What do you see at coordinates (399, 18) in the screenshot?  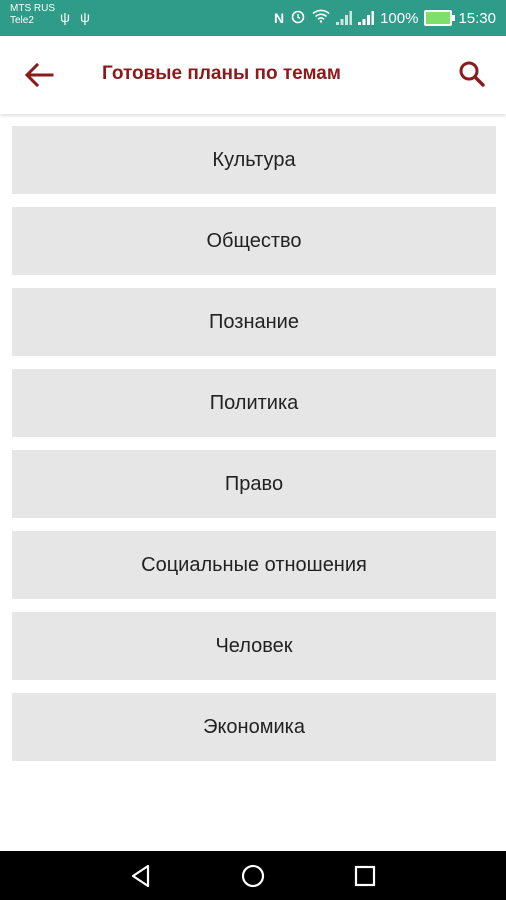 I see `battery-percent: 100%` at bounding box center [399, 18].